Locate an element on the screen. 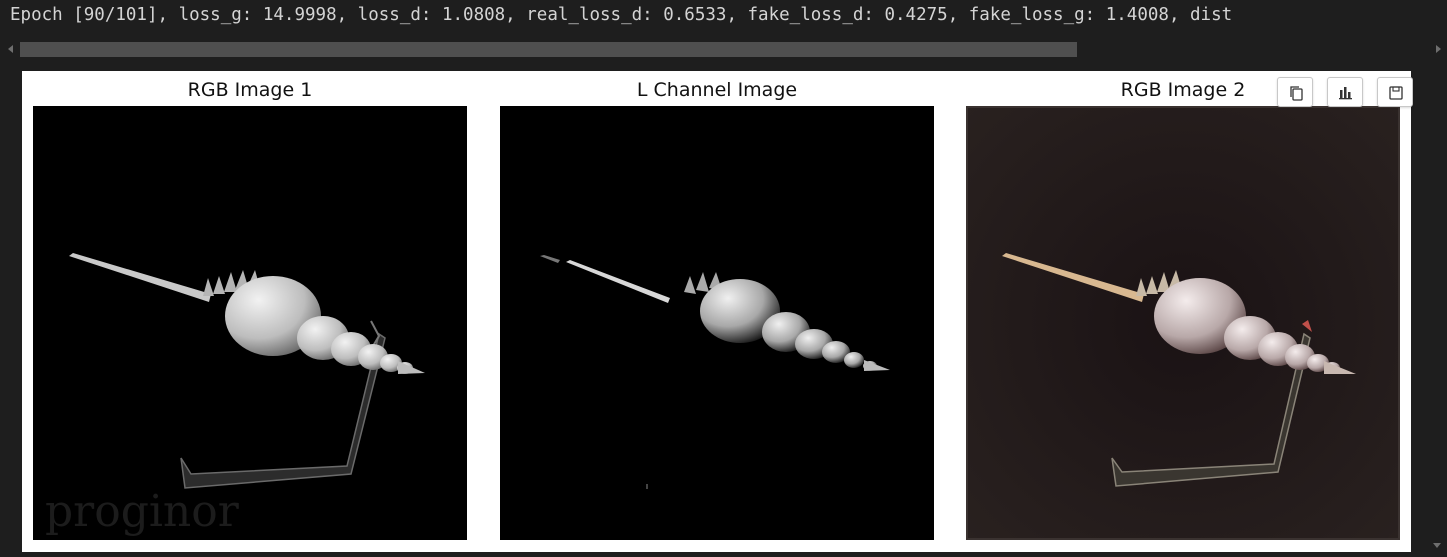 This screenshot has height=557, width=1447. save-icon is located at coordinates (1396, 93).